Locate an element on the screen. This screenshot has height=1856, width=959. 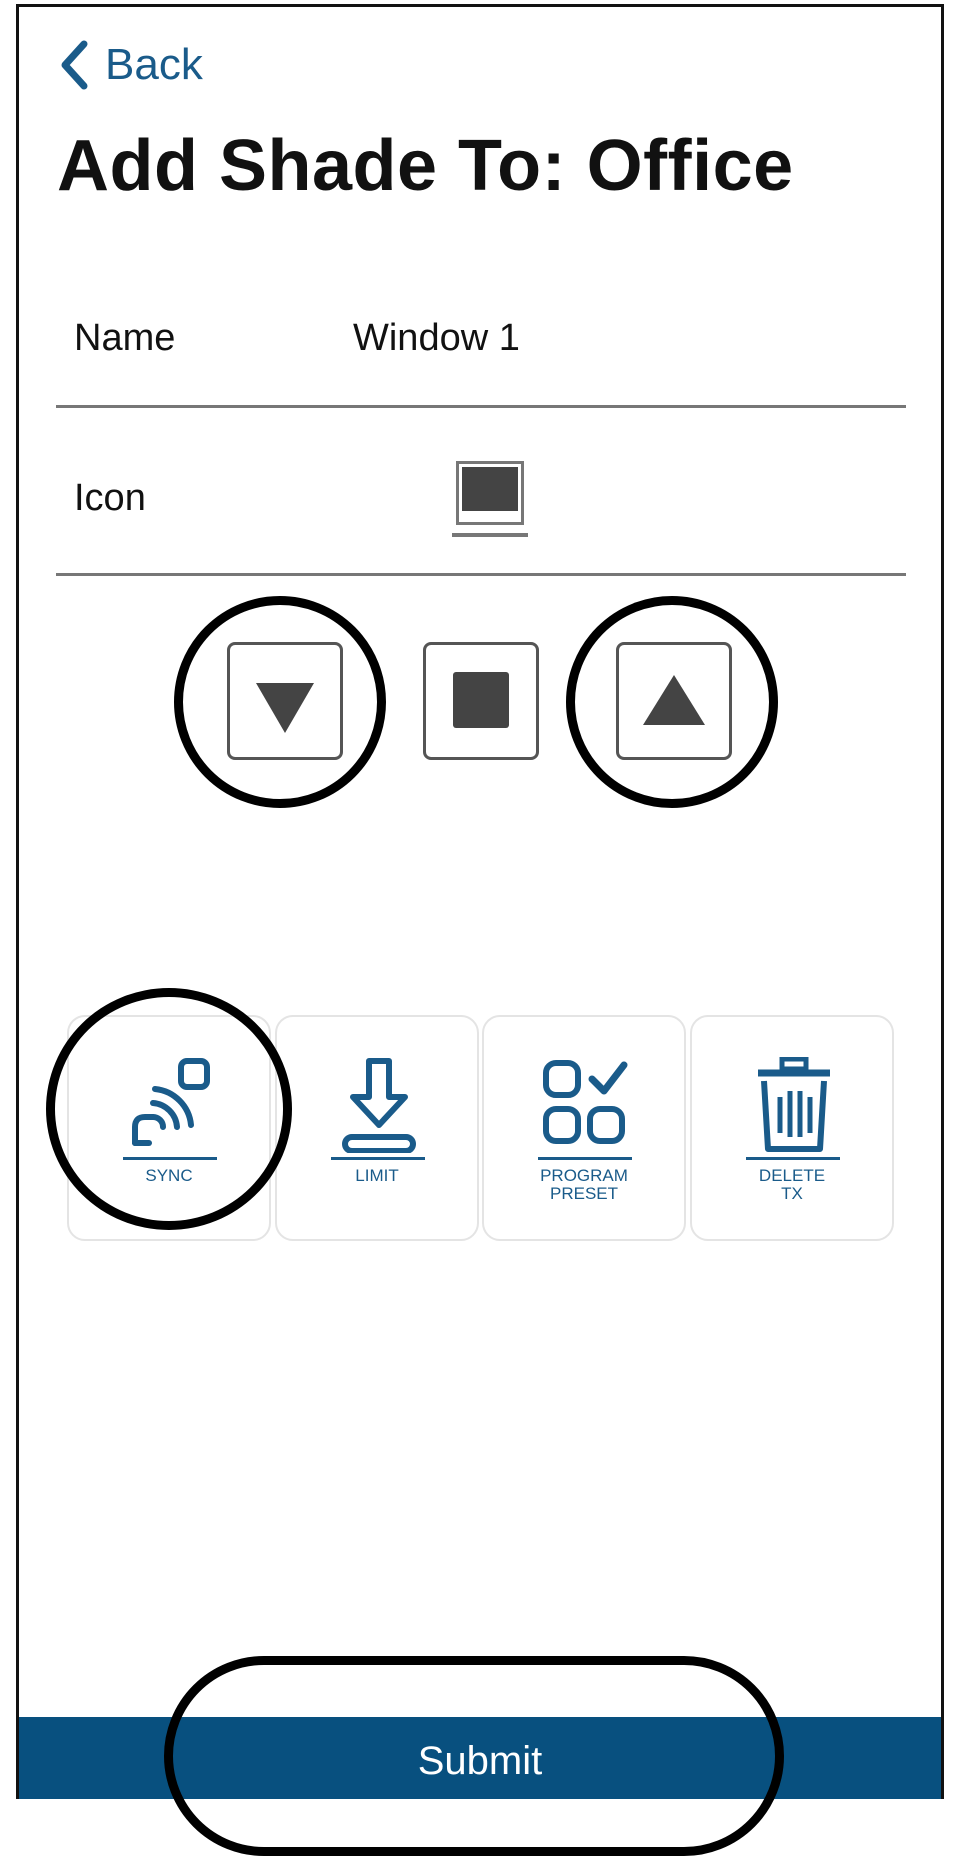
shade-icon-underline is located at coordinates (490, 535).